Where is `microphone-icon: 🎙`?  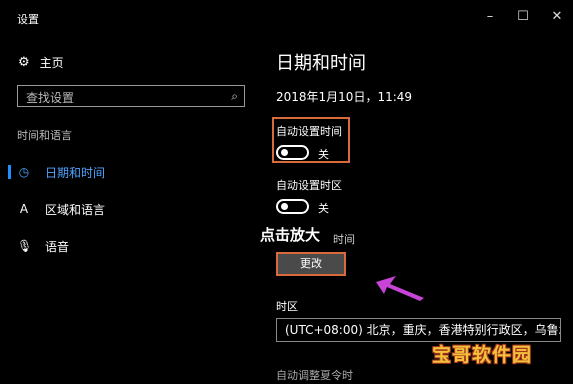
microphone-icon: 🎙 is located at coordinates (25, 246).